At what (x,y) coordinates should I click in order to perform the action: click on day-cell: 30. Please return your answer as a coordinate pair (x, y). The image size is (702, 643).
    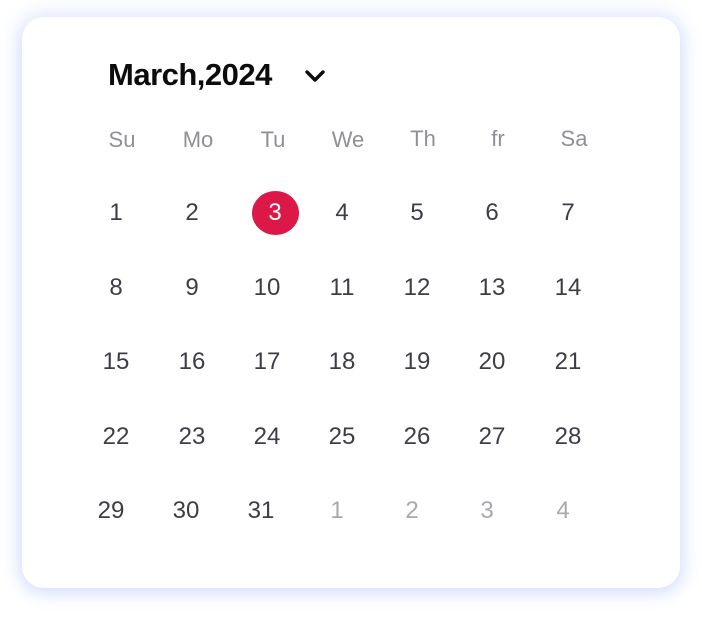
    Looking at the image, I should click on (186, 511).